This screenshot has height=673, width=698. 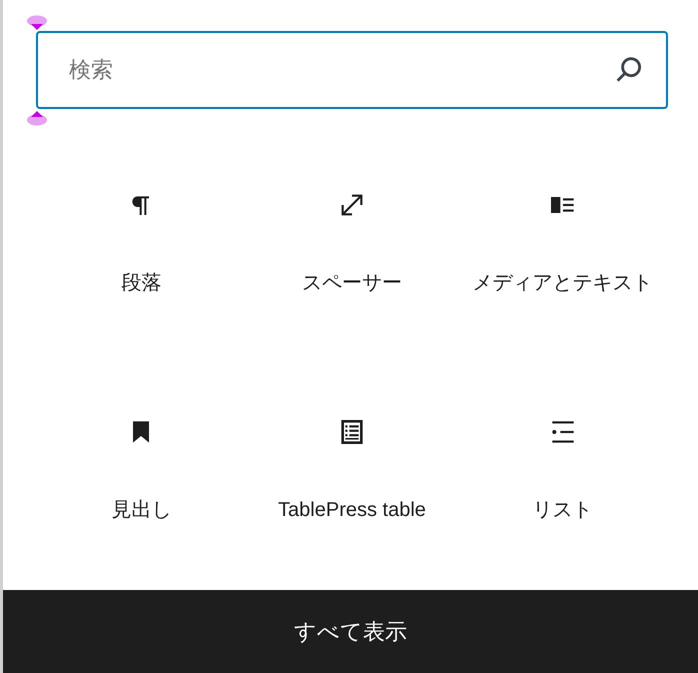 I want to click on search-field: 検索, so click(x=352, y=70).